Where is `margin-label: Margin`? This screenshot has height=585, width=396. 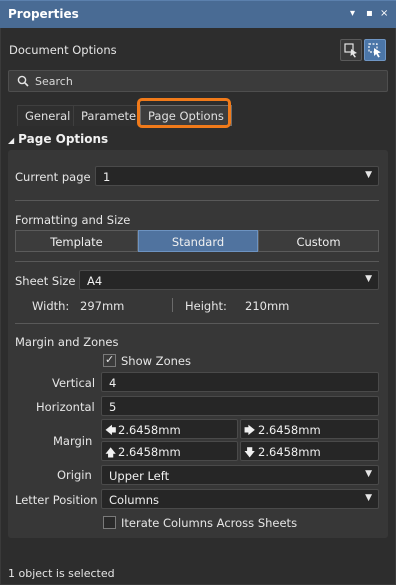
margin-label: Margin is located at coordinates (73, 441).